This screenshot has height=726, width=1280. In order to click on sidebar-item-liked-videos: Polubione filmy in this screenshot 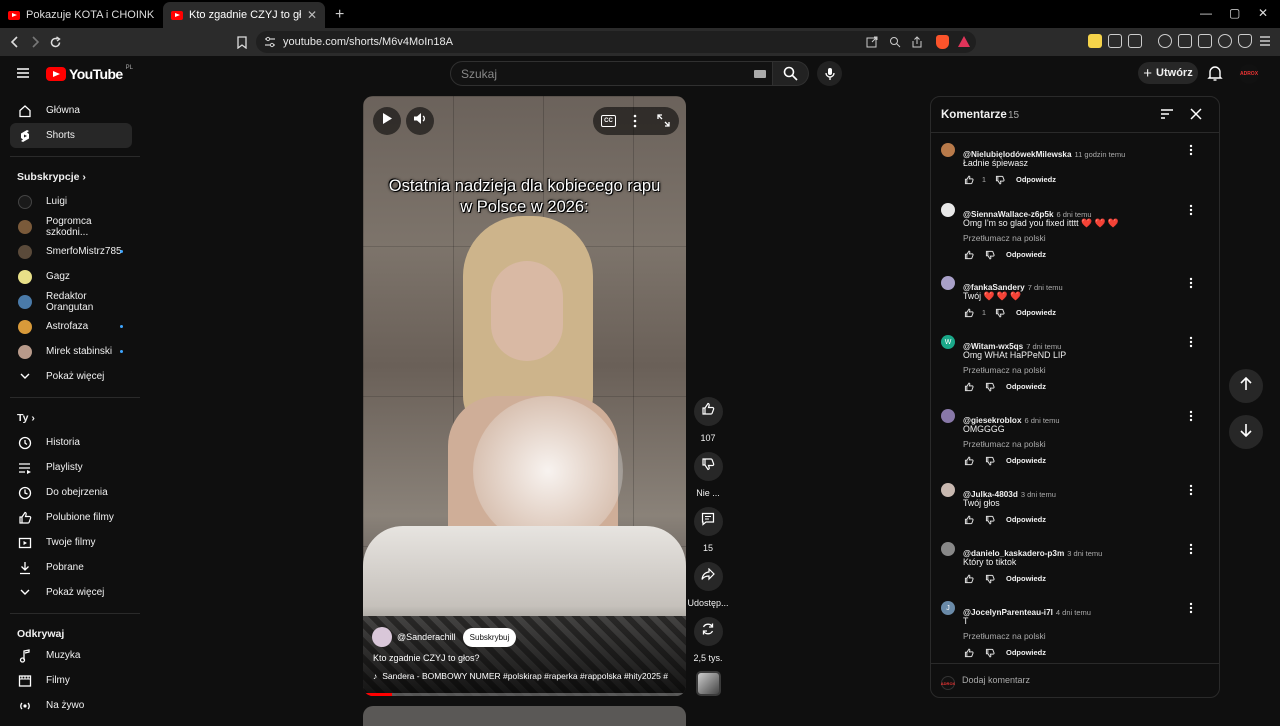, I will do `click(71, 517)`.